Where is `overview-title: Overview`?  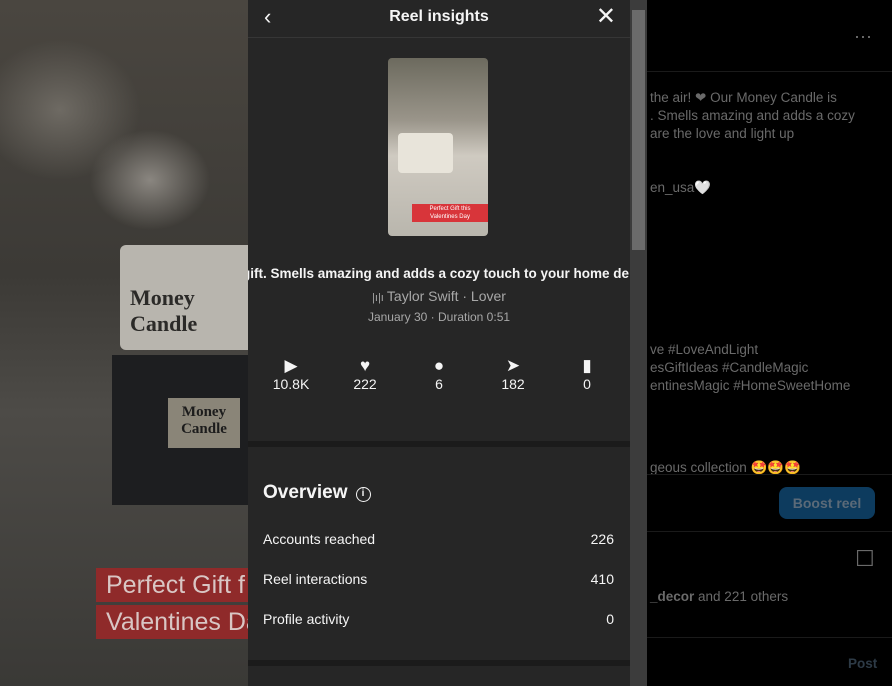 overview-title: Overview is located at coordinates (305, 492).